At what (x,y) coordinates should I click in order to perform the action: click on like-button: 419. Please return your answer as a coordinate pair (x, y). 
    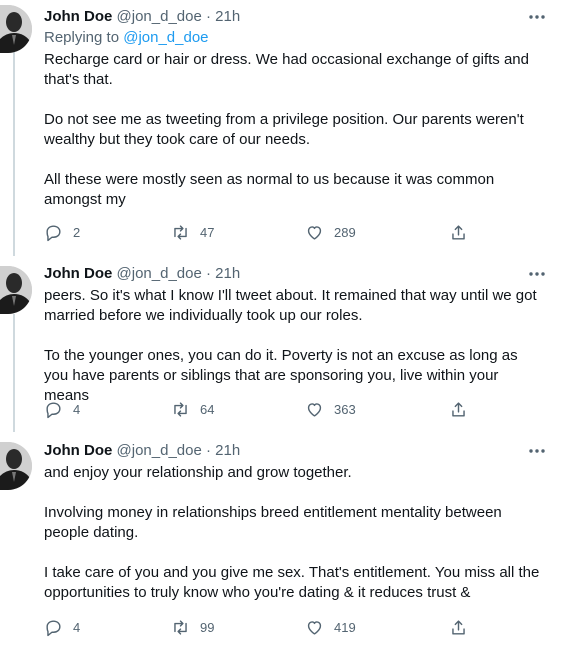
    Looking at the image, I should click on (330, 627).